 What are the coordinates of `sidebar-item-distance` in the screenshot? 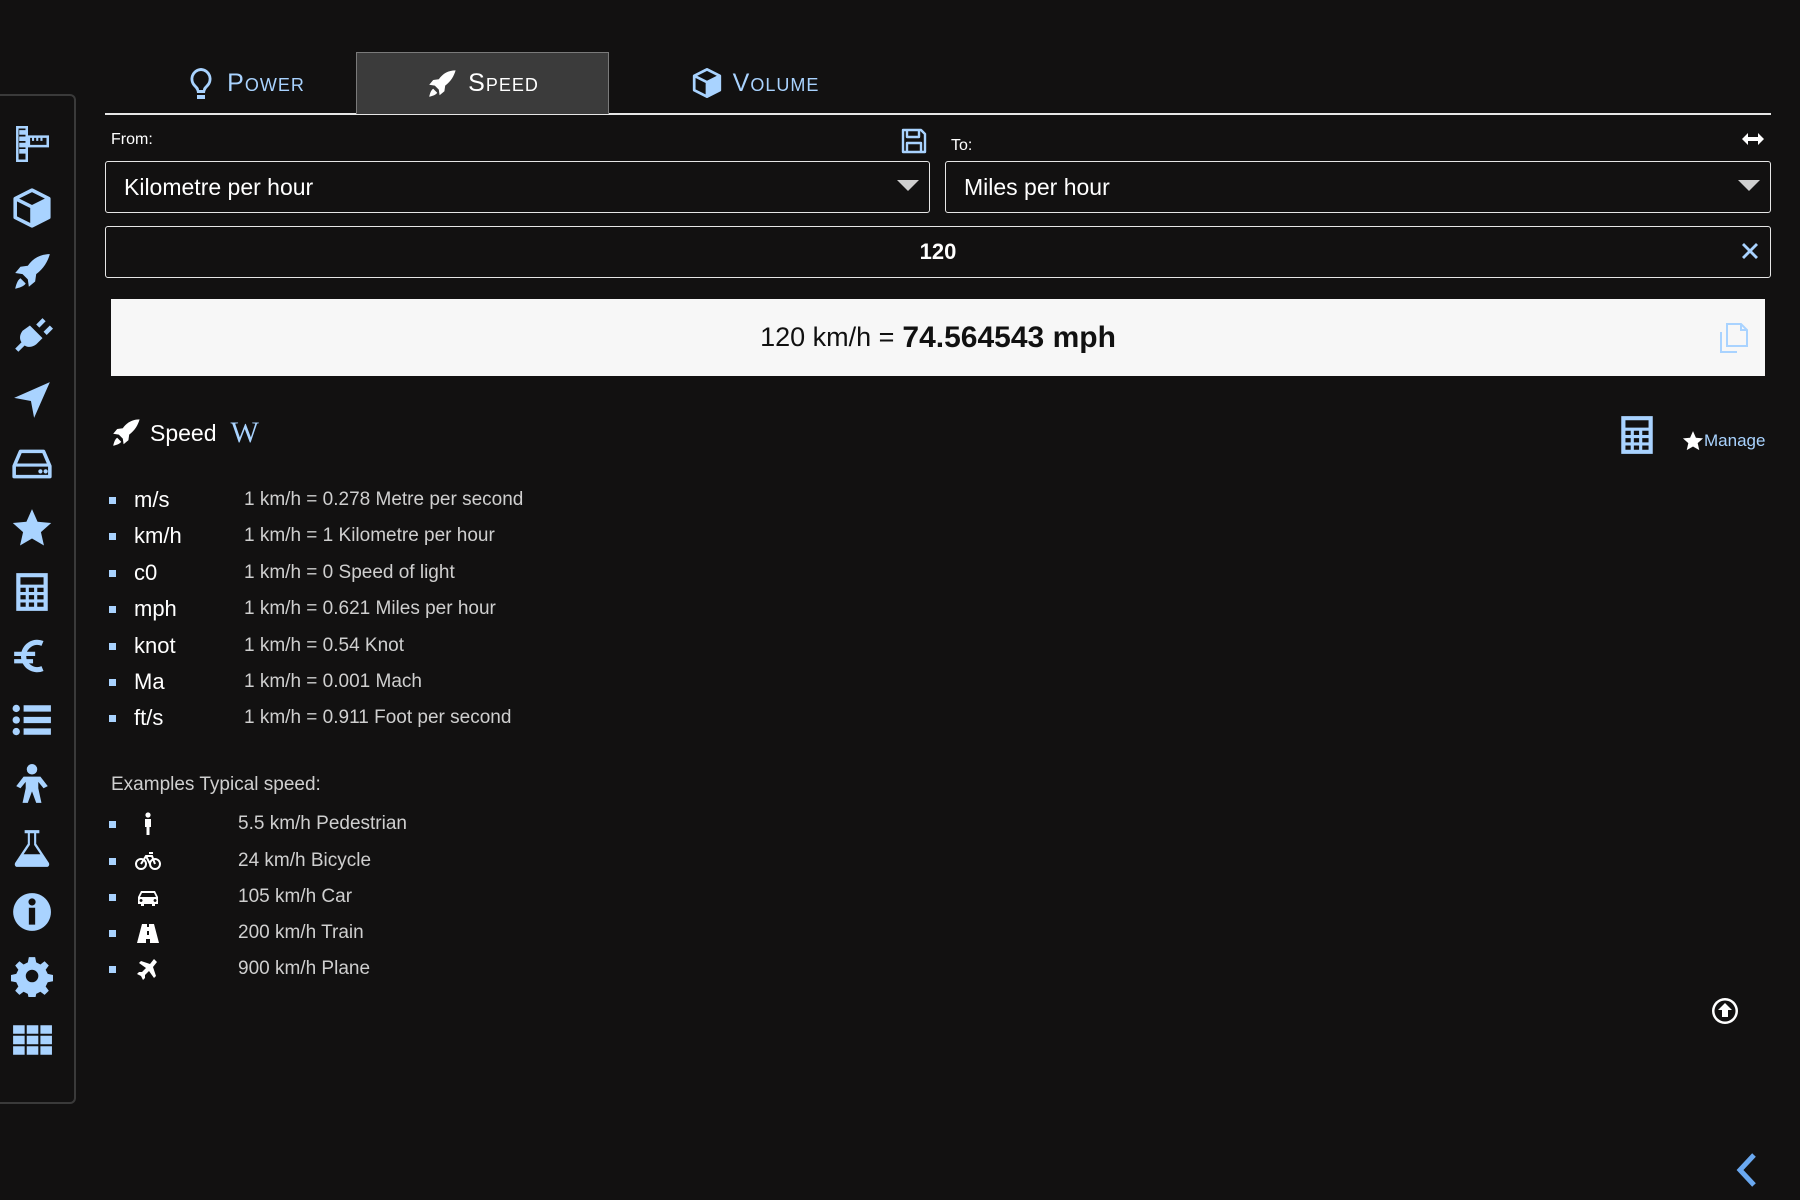 It's located at (32, 400).